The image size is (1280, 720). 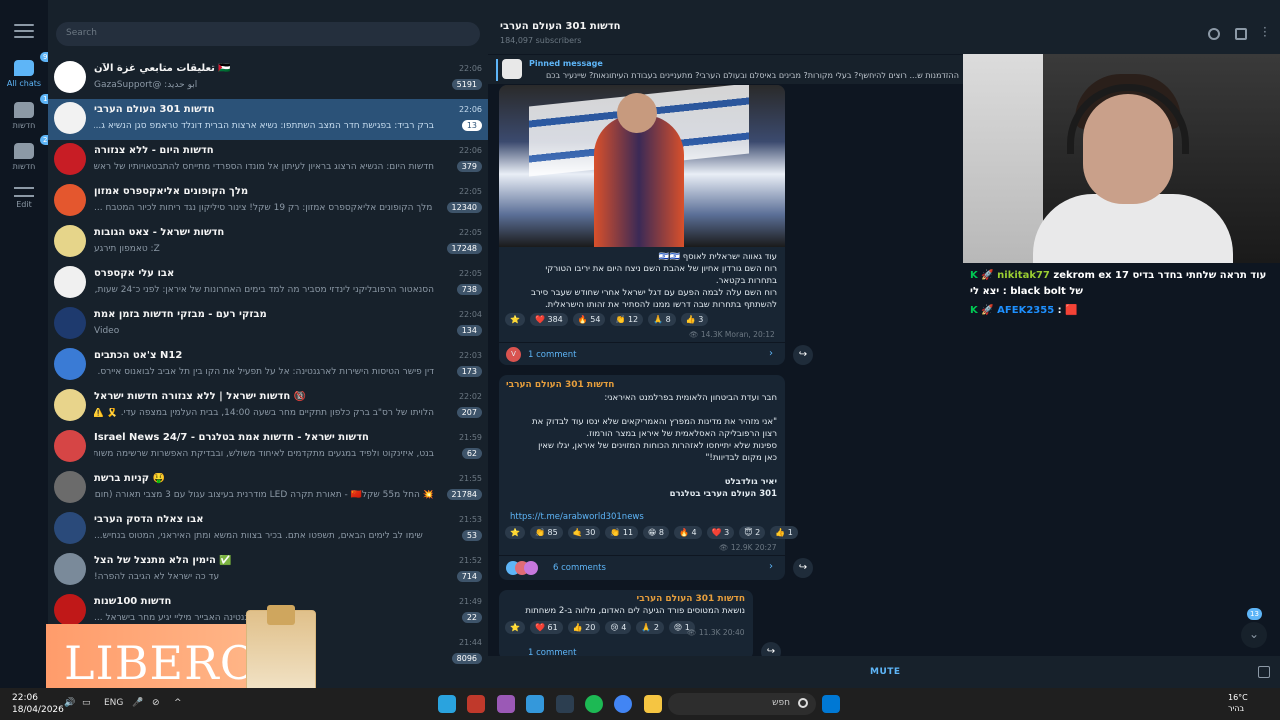 I want to click on file-explorer-icon, so click(x=653, y=704).